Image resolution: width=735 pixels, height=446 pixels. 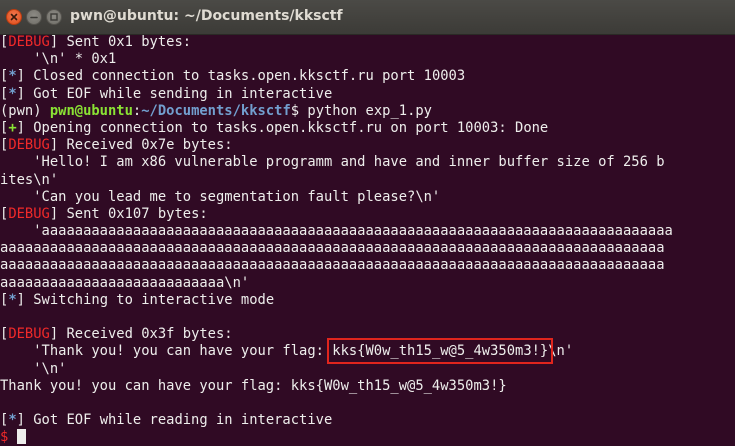 I want to click on terminal-line: '\n', so click(x=33, y=368).